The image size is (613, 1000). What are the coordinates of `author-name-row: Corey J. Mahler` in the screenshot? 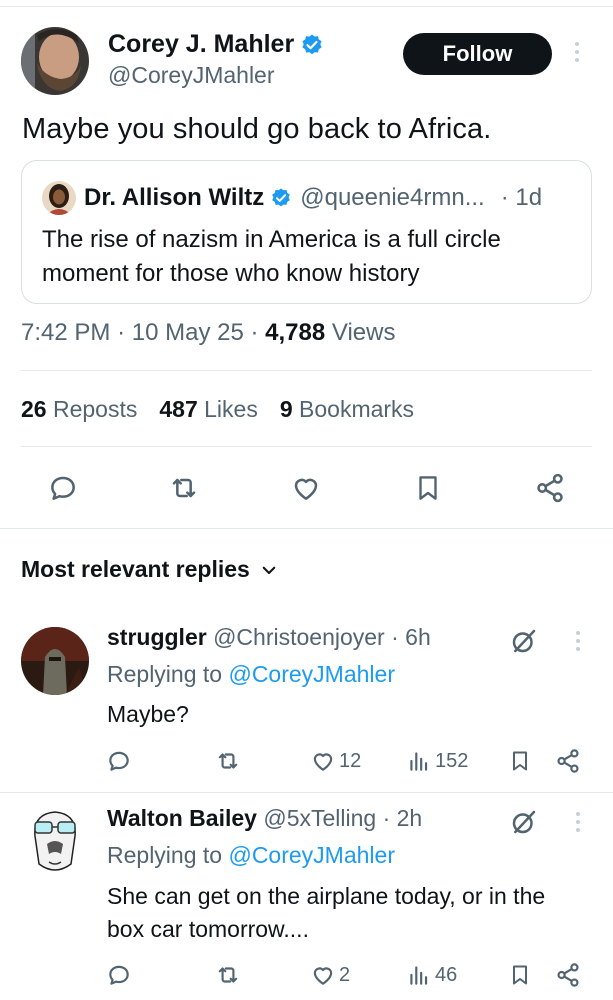 It's located at (216, 44).